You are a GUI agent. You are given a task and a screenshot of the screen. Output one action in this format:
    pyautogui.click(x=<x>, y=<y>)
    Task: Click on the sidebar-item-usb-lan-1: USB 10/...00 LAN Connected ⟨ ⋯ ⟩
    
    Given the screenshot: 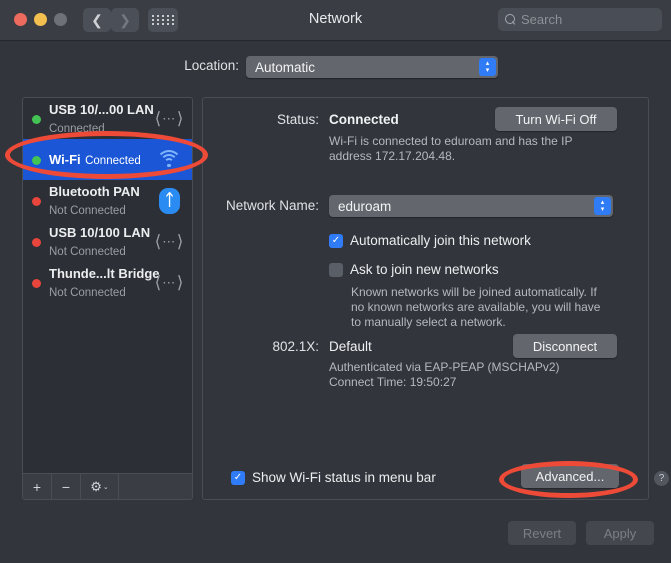 What is the action you would take?
    pyautogui.click(x=107, y=118)
    